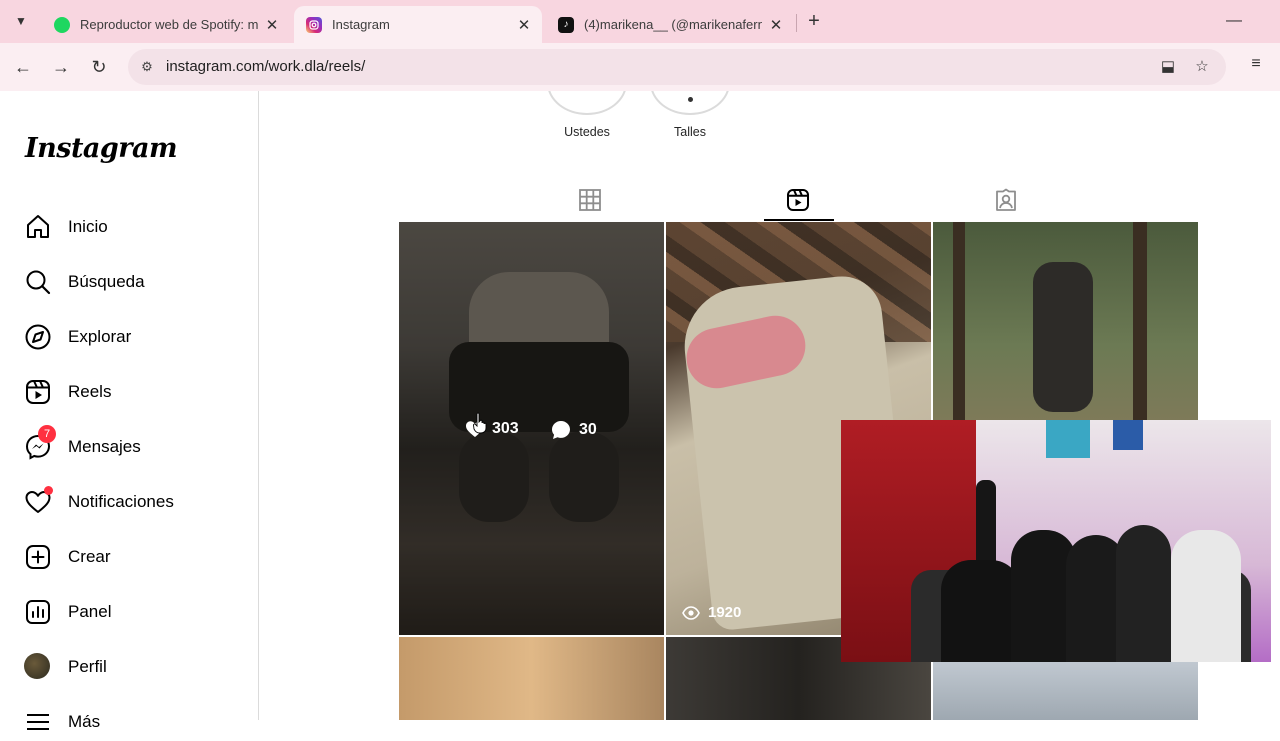 Image resolution: width=1280 pixels, height=741 pixels. I want to click on tab-tiktok: ♪ (4)marikena__ (@marikenaferna ✕, so click(670, 24).